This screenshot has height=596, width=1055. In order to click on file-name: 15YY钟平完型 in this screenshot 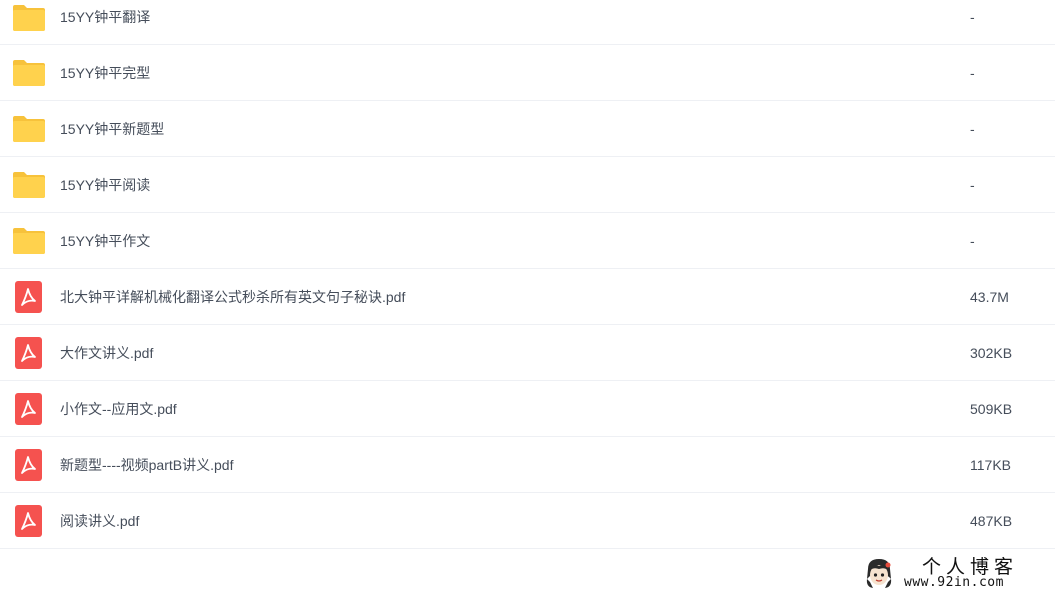, I will do `click(105, 73)`.